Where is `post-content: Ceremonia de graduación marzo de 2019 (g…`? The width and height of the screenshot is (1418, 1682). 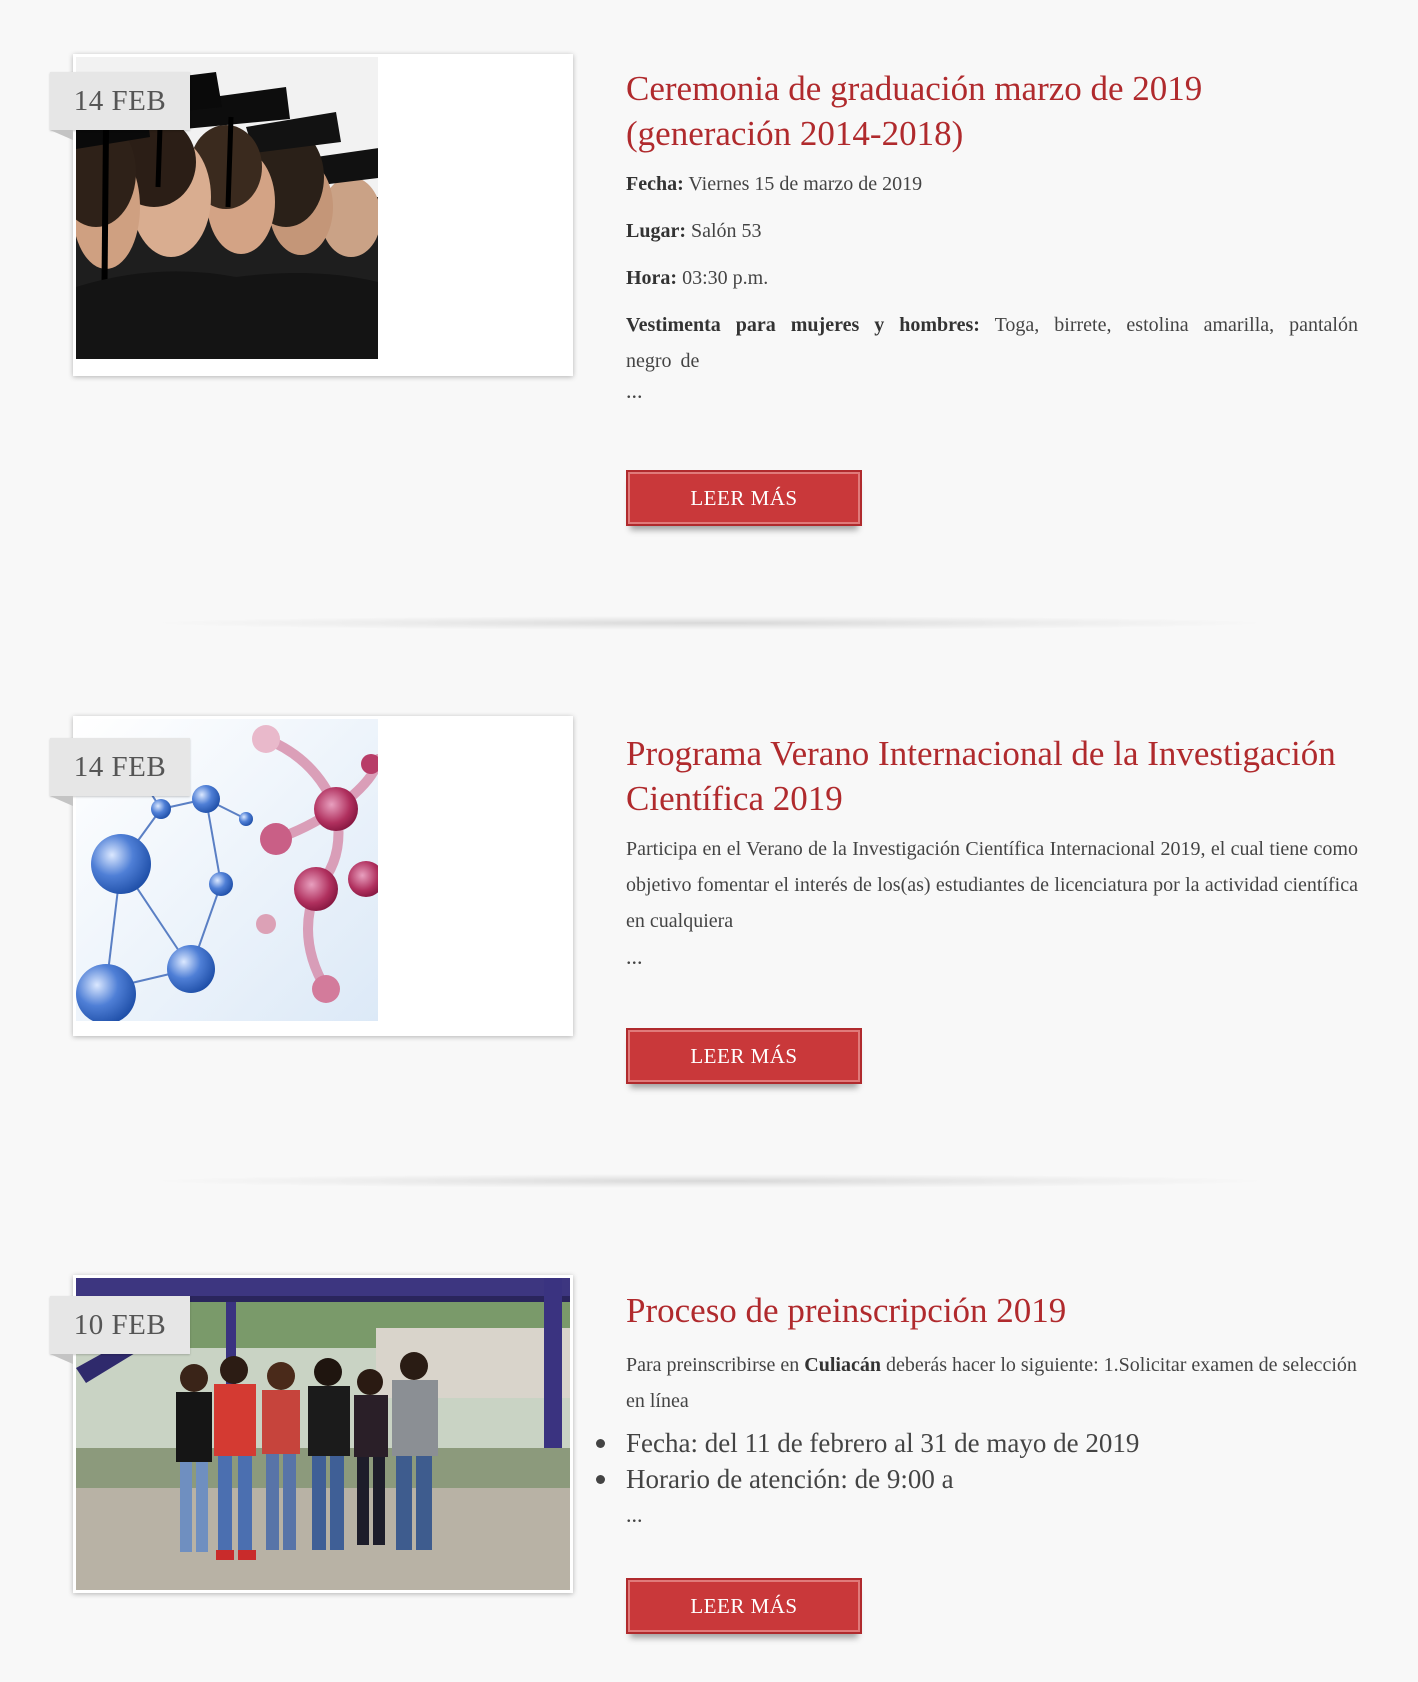 post-content: Ceremonia de graduación marzo de 2019 (g… is located at coordinates (992, 234).